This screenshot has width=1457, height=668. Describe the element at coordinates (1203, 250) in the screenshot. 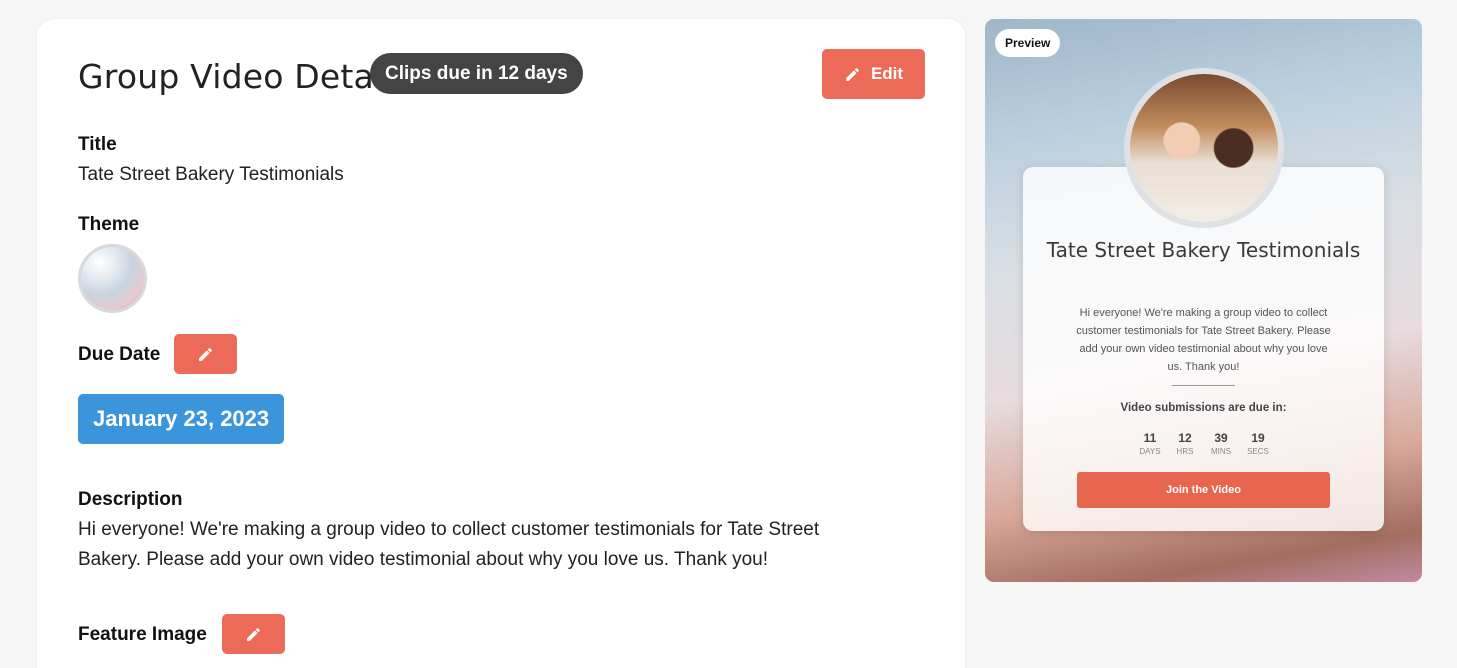

I see `preview-title: Tate Street Bakery Testimonials` at that location.